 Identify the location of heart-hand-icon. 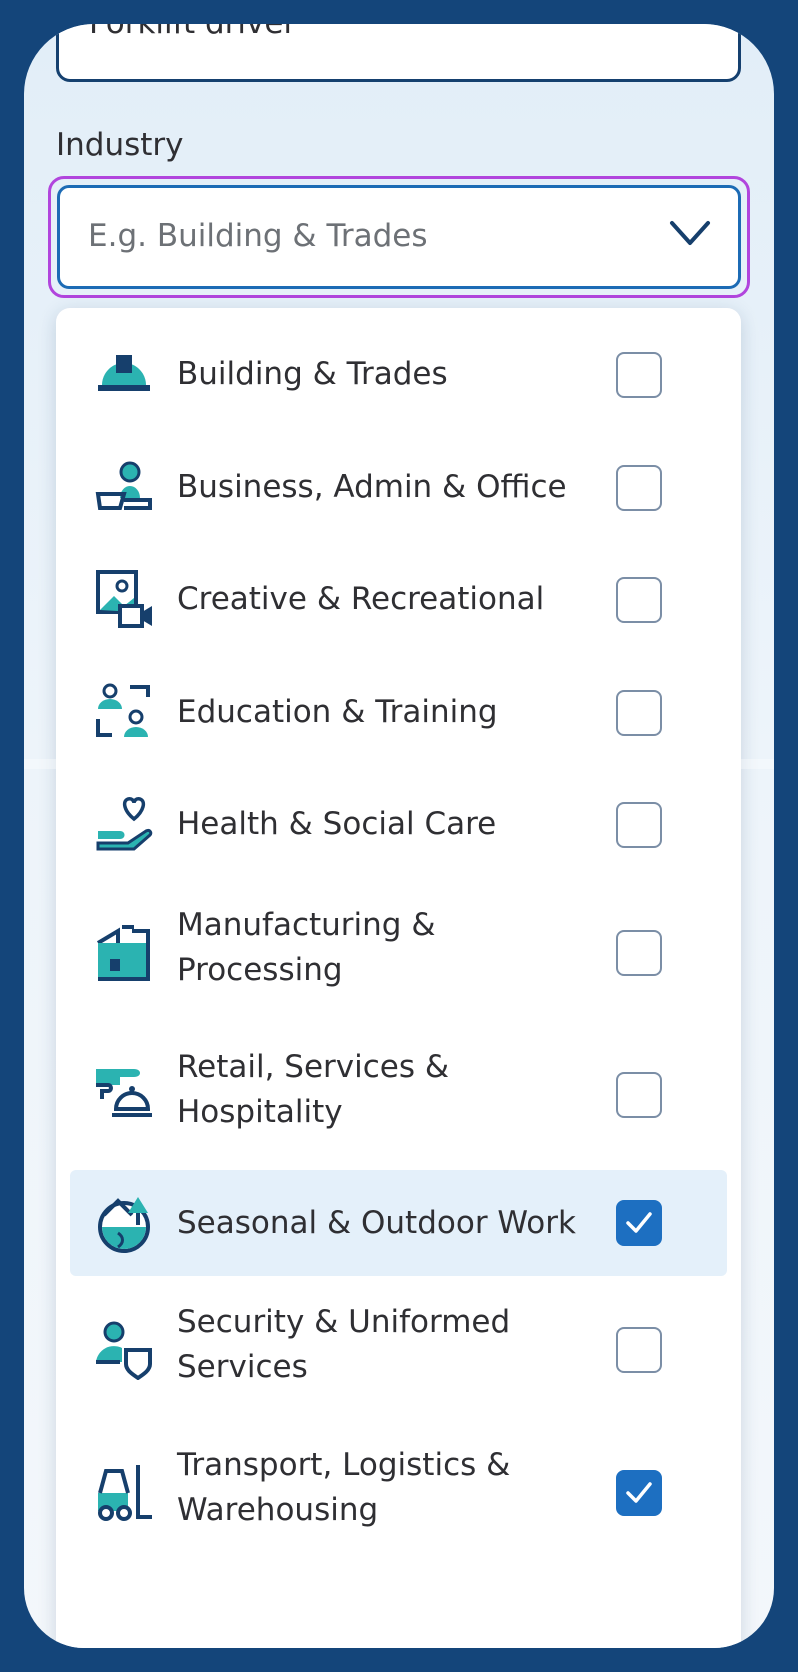
(124, 824).